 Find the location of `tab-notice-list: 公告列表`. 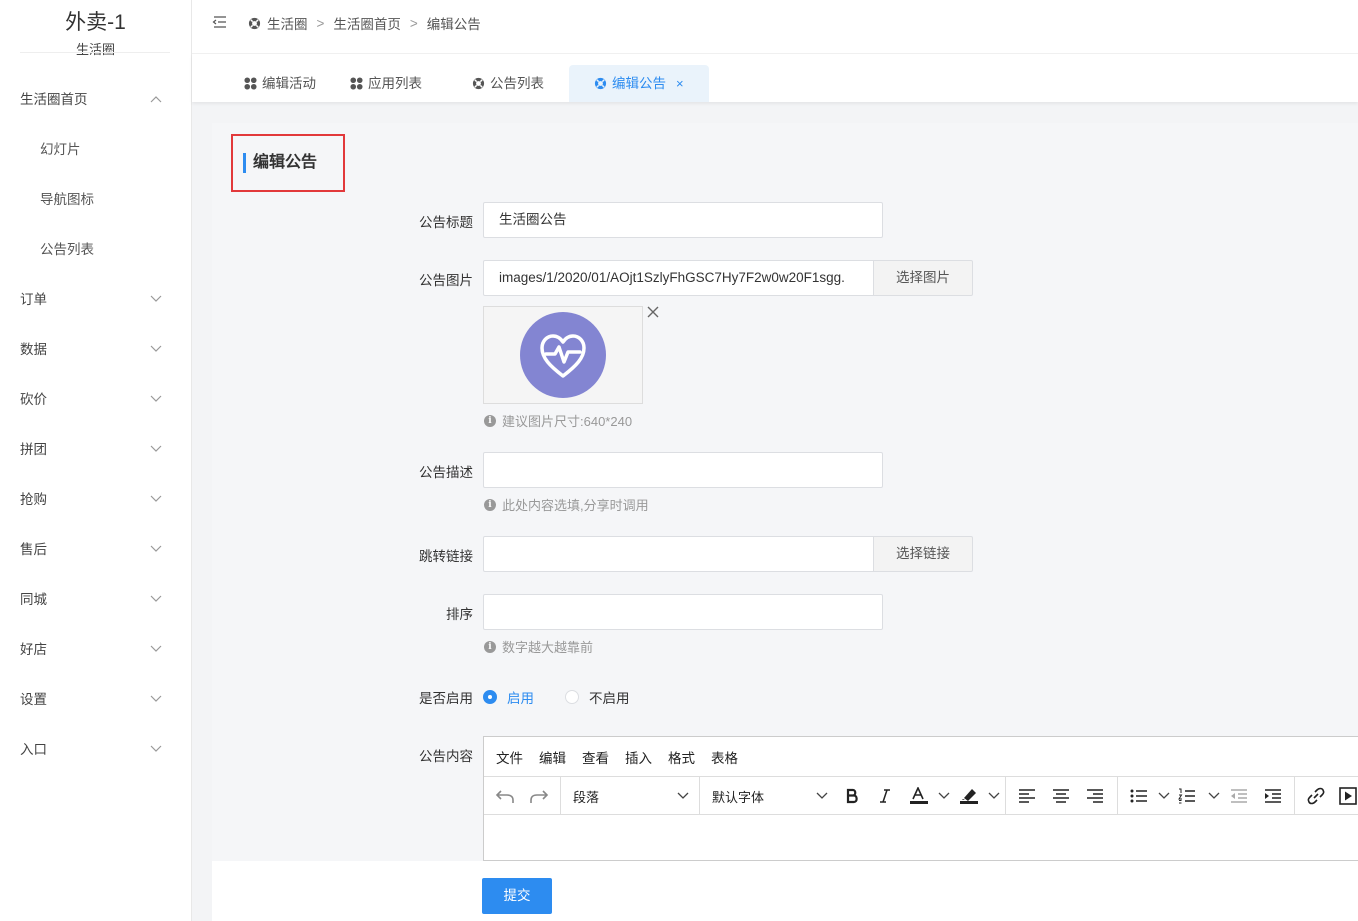

tab-notice-list: 公告列表 is located at coordinates (508, 83).